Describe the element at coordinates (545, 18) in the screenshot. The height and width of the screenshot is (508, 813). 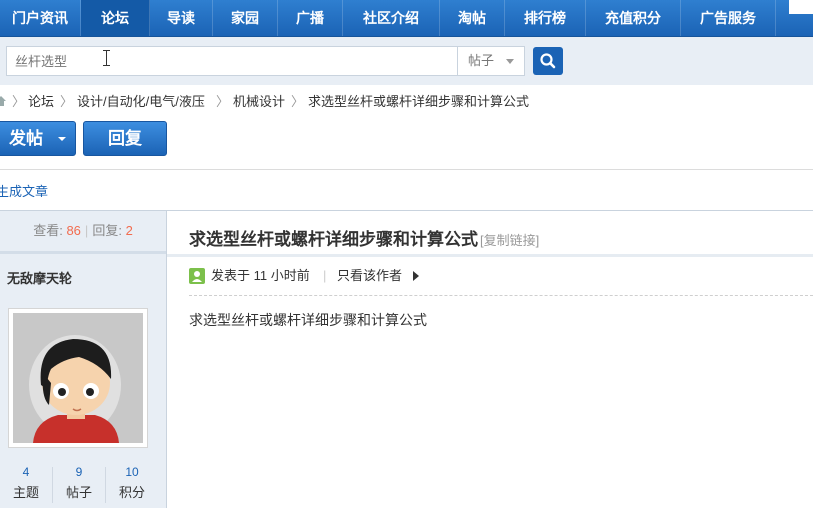
I see `nav-item-ranking: 排行榜` at that location.